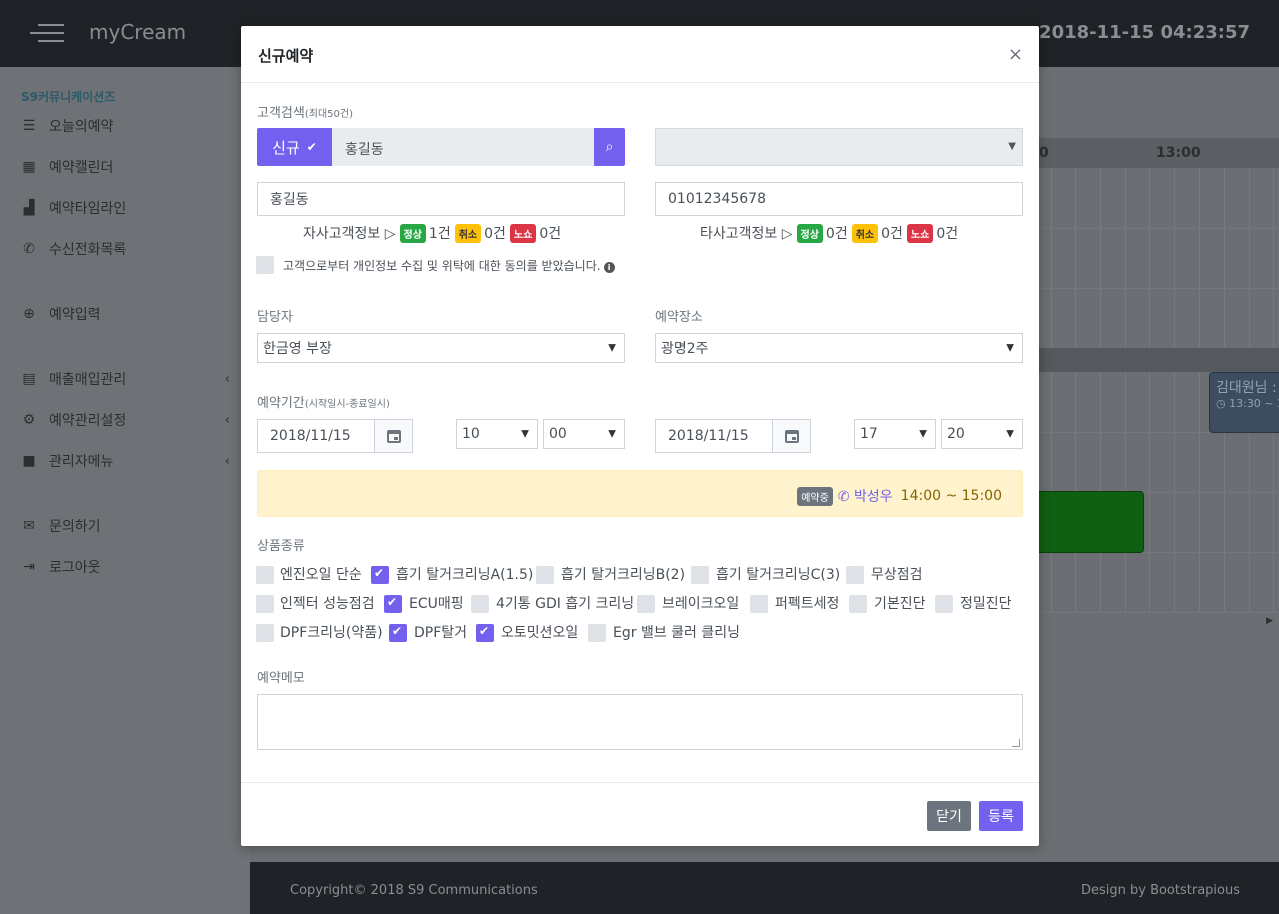 Image resolution: width=1279 pixels, height=914 pixels. Describe the element at coordinates (701, 604) in the screenshot. I see `product-label: 브레이크오일` at that location.